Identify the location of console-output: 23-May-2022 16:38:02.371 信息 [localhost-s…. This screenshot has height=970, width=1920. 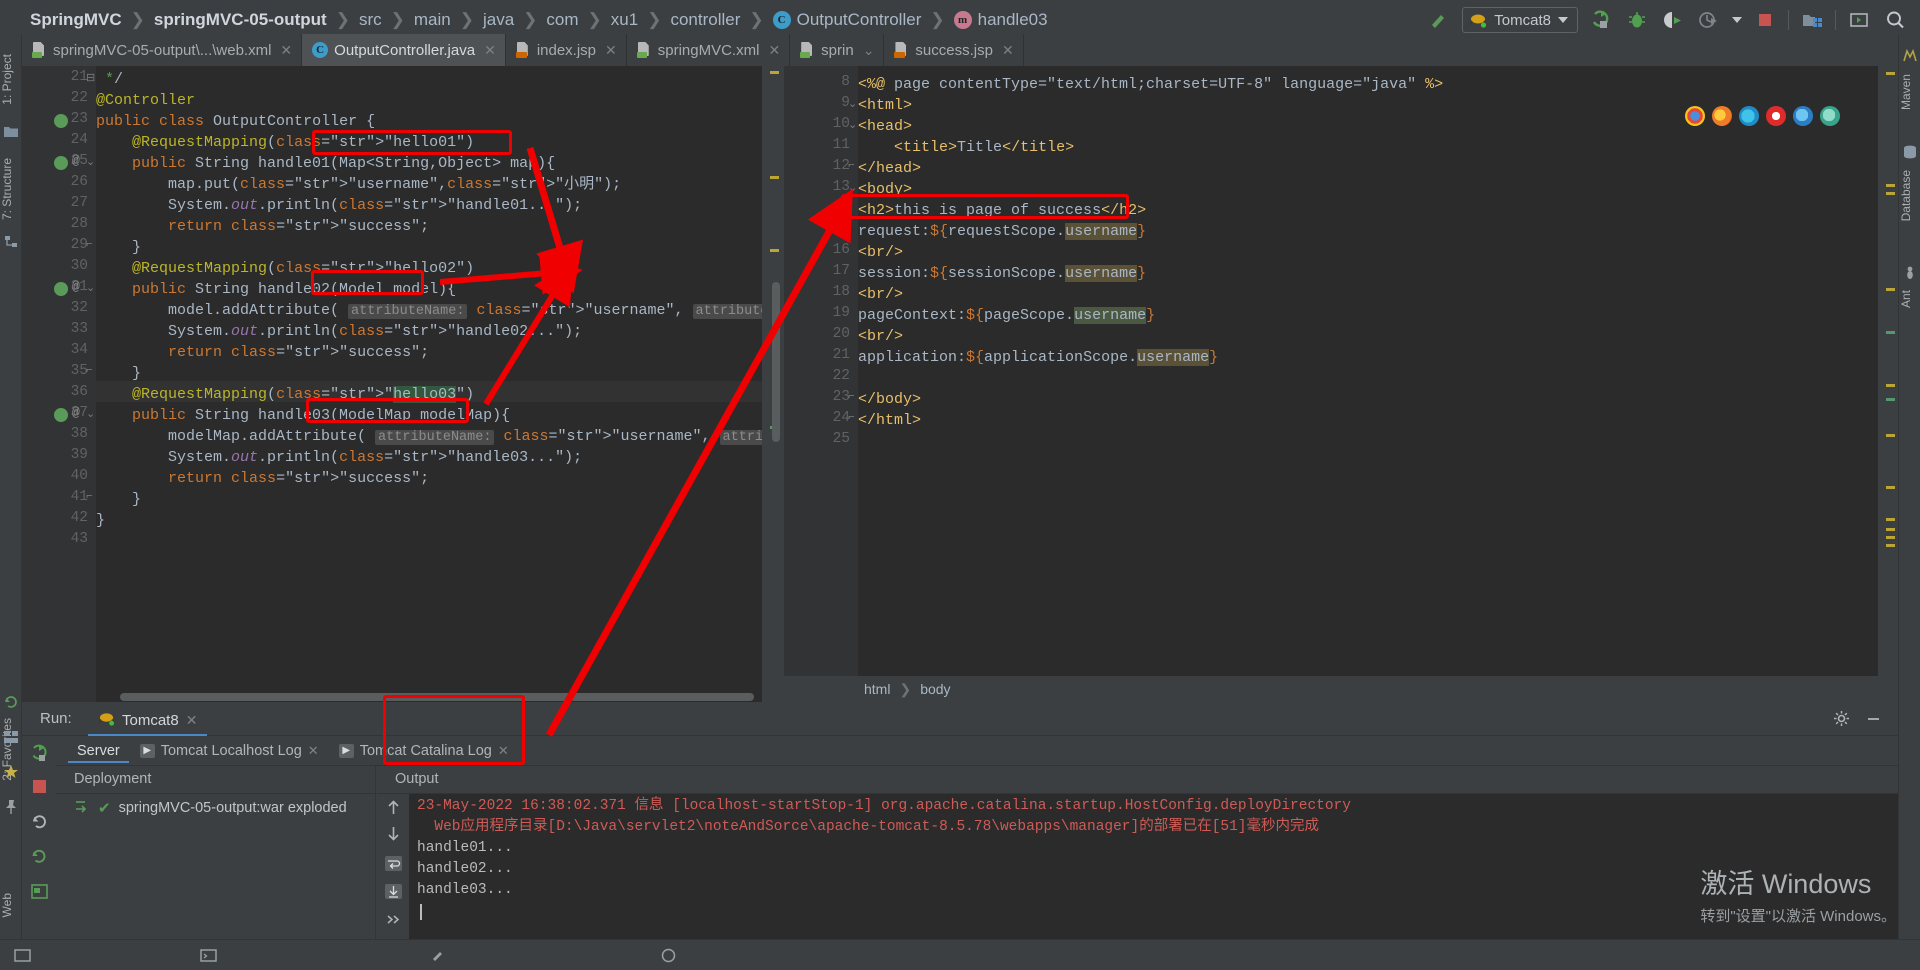
(1153, 866).